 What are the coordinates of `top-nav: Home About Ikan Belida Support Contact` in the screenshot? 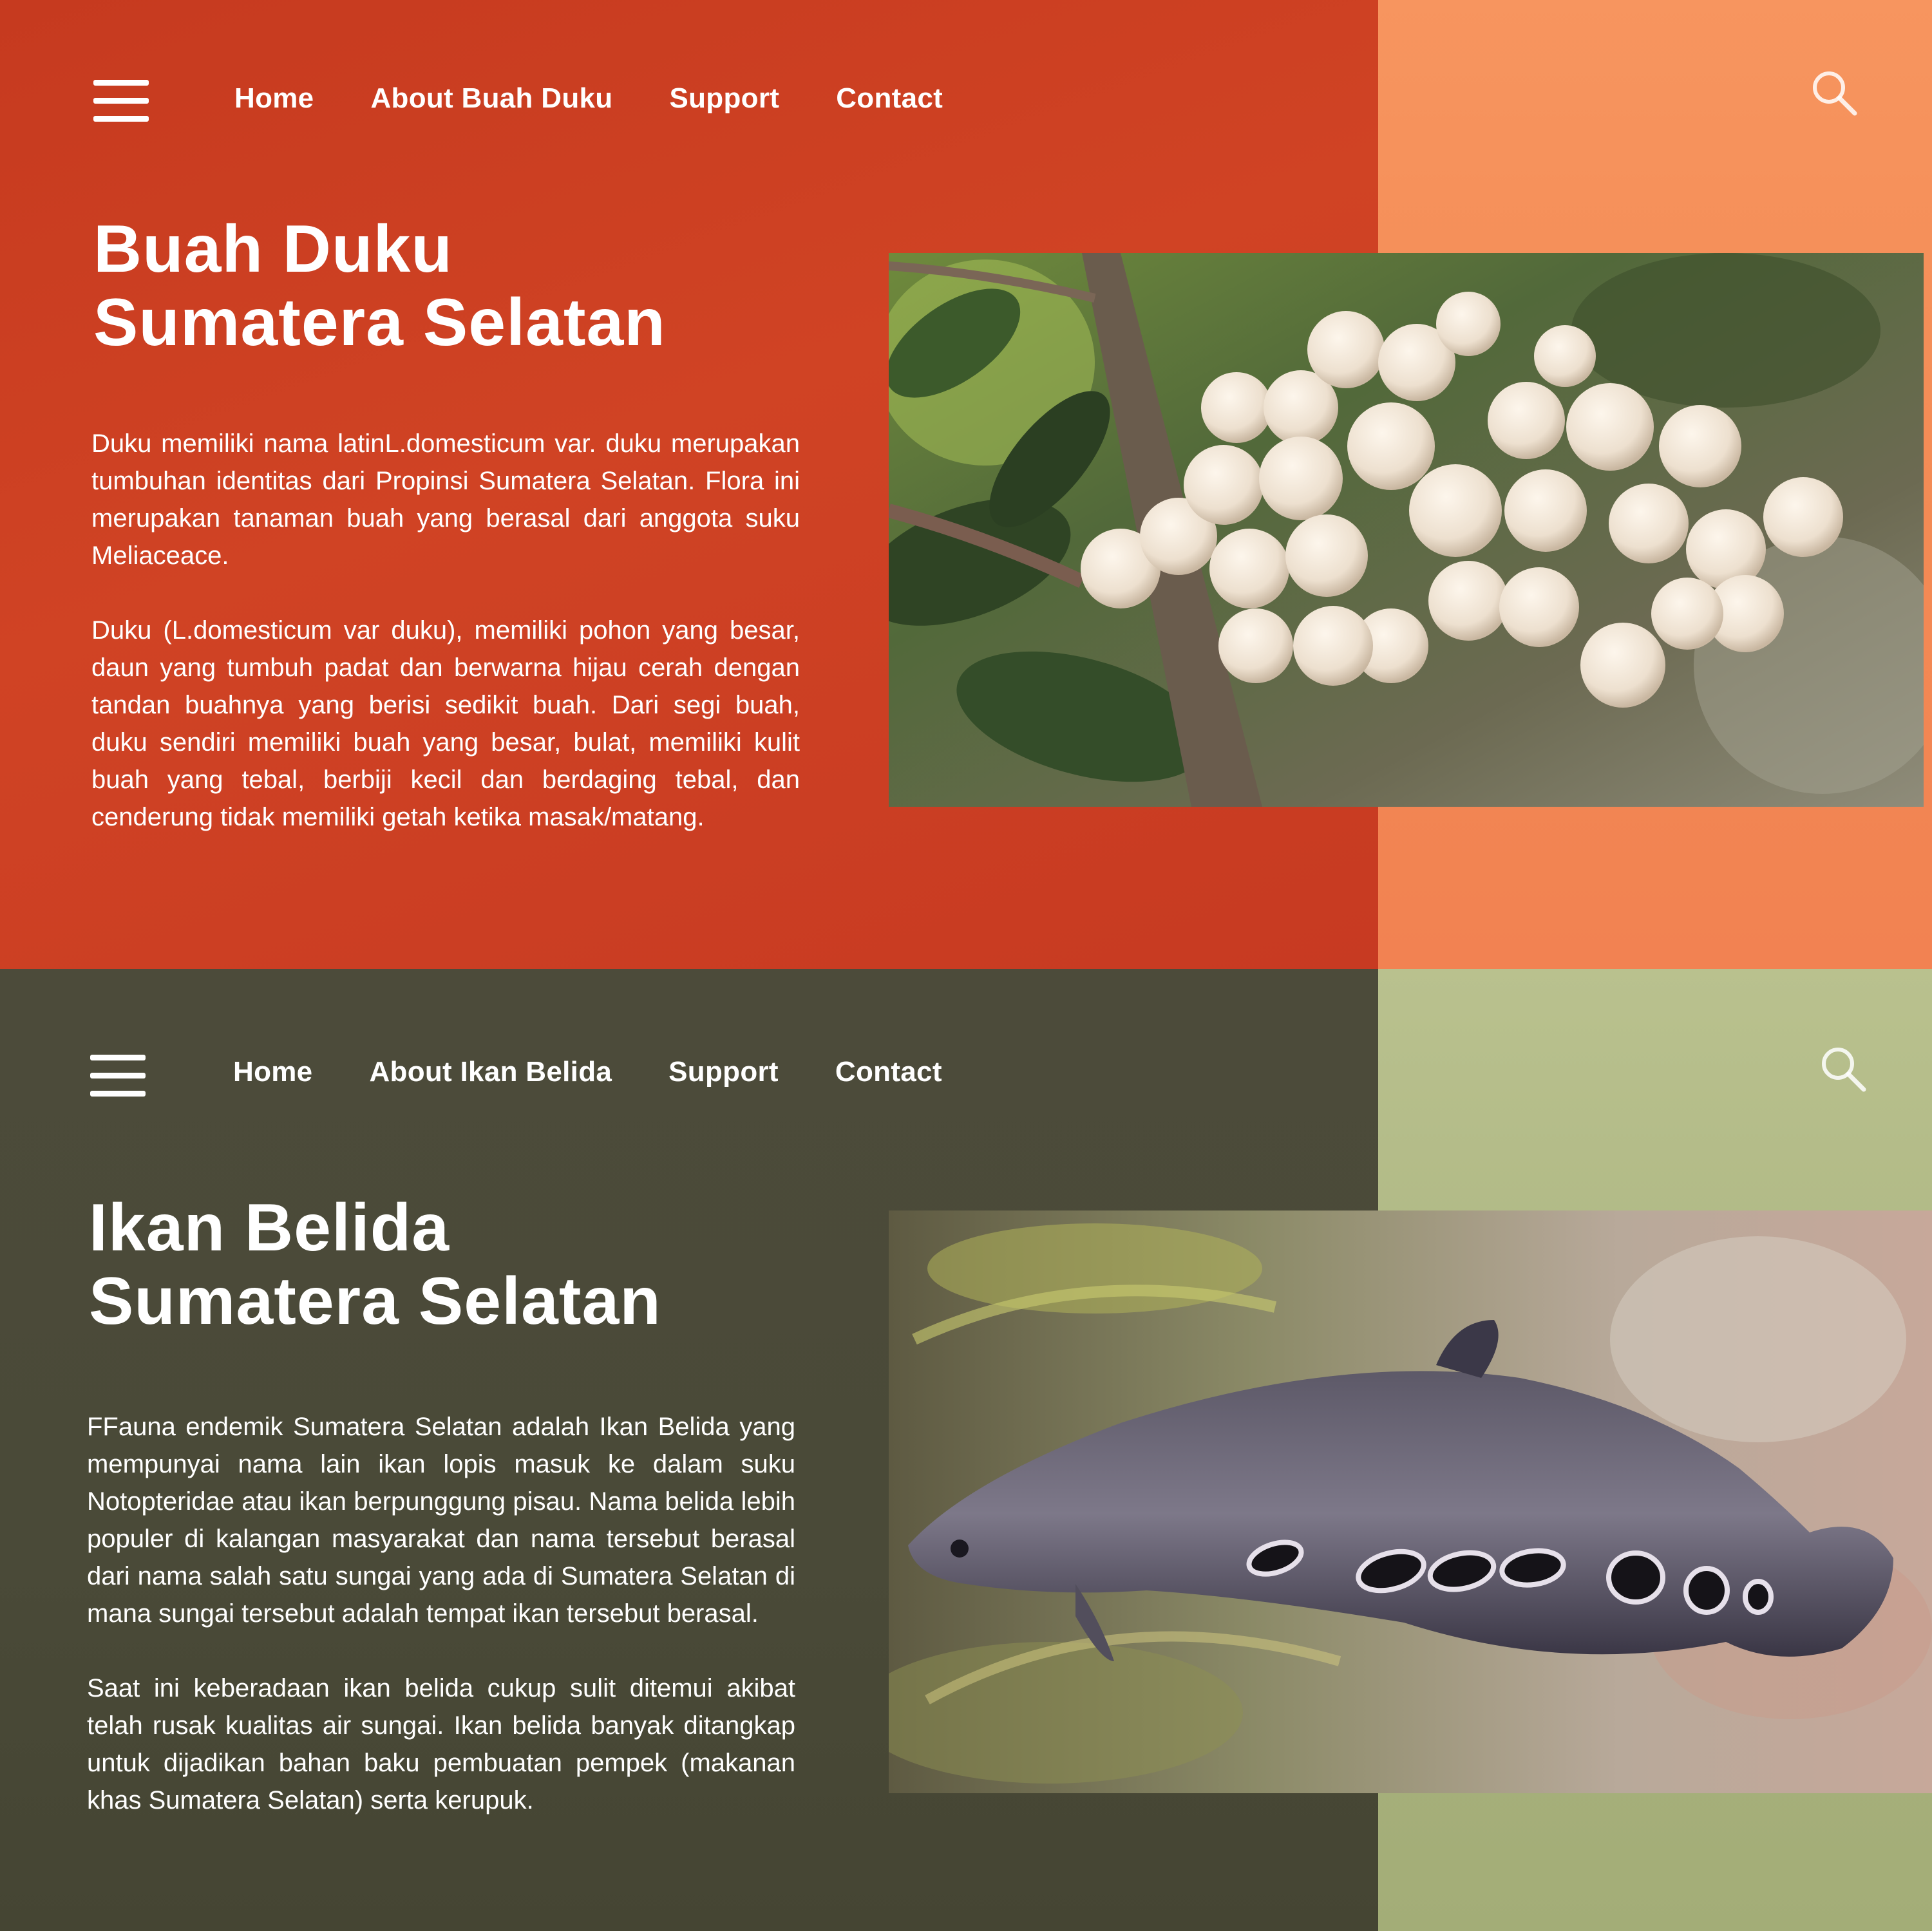 It's located at (587, 1072).